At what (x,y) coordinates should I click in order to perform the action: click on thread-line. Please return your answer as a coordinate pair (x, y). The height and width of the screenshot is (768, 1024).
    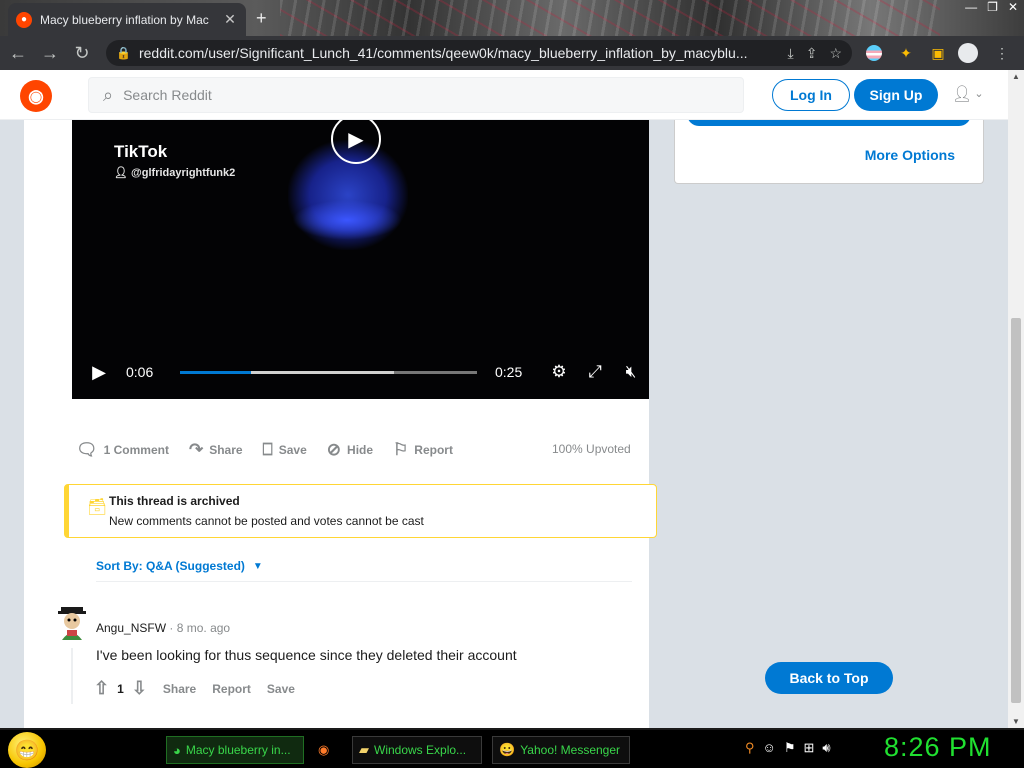
    Looking at the image, I should click on (72, 676).